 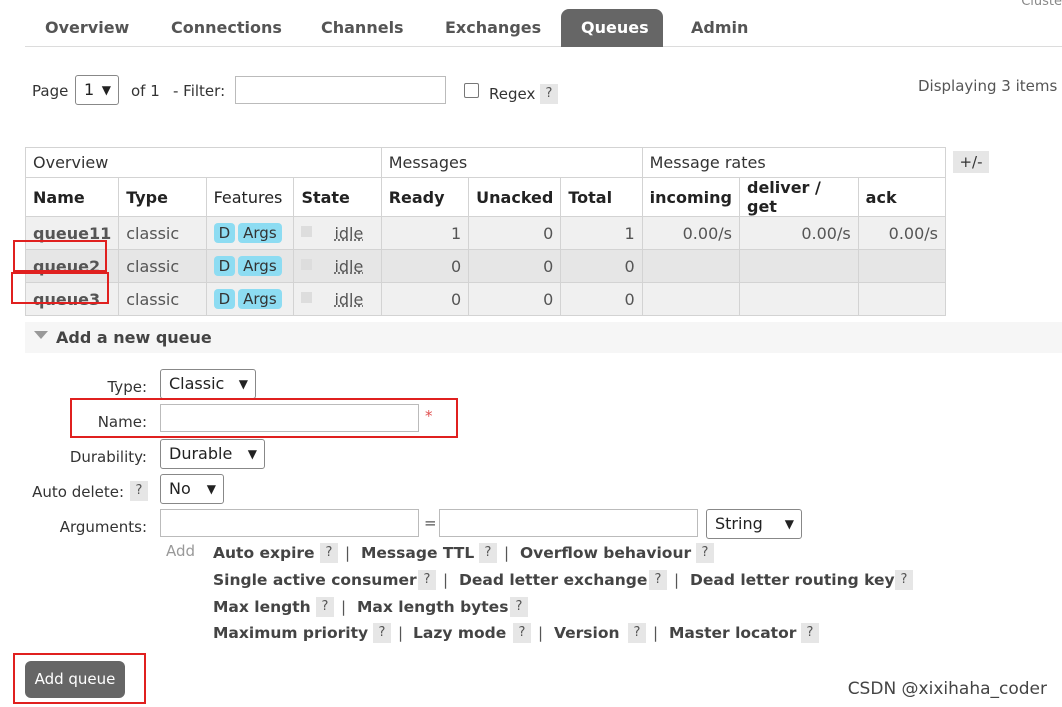 I want to click on max-length-bytes-help-icon: ?, so click(x=519, y=607).